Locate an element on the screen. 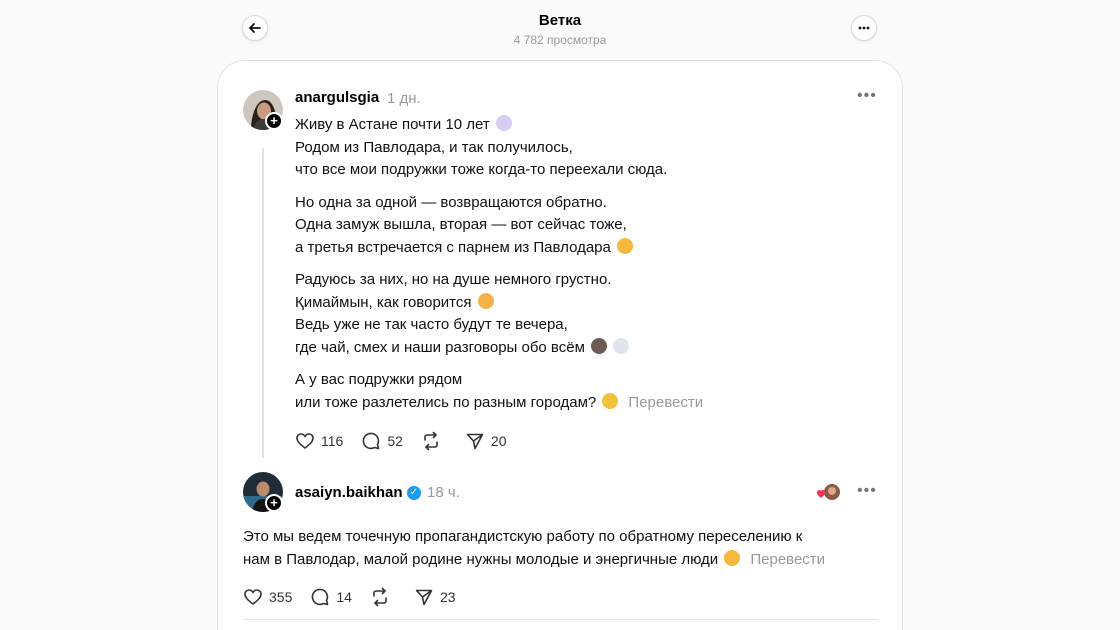 The width and height of the screenshot is (1120, 630). comment-button: 14 is located at coordinates (331, 597).